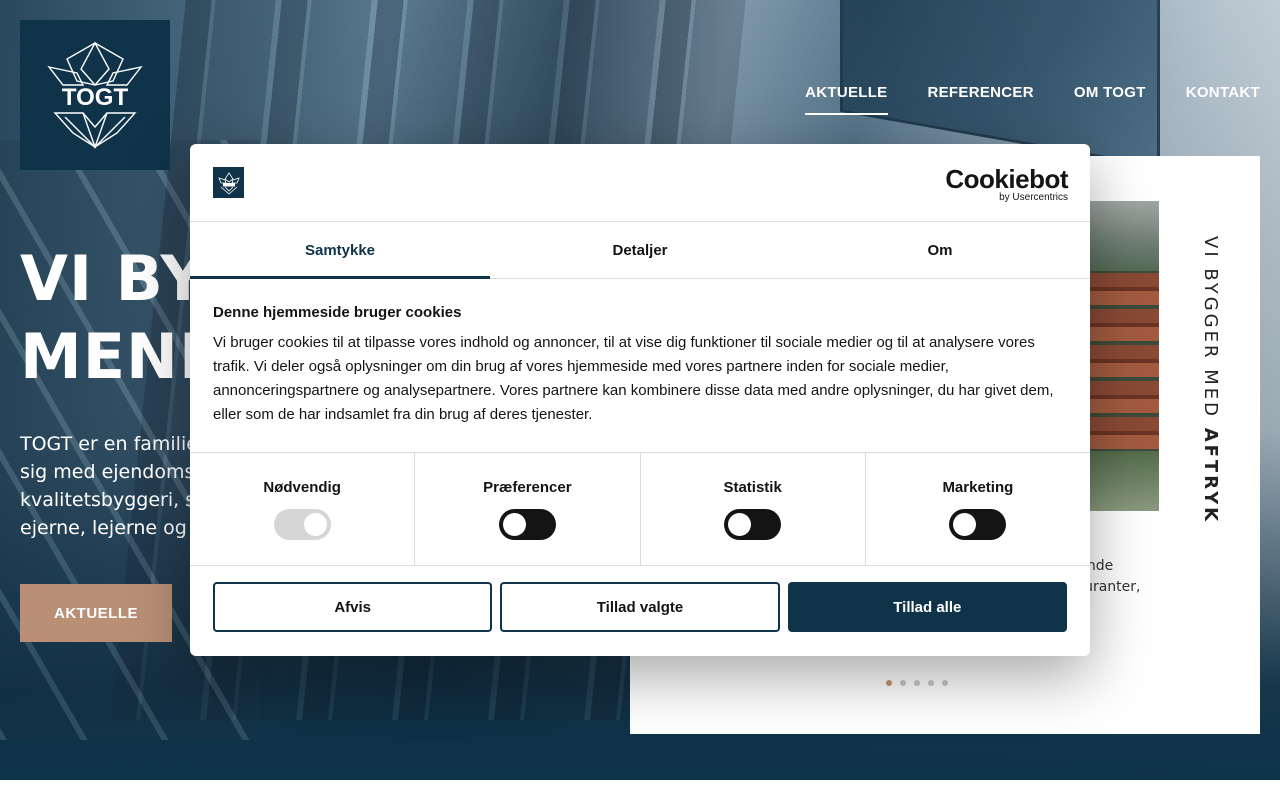 The height and width of the screenshot is (800, 1280). I want to click on cookiebot-logo: Cookiebot by Usercentrics, so click(1006, 185).